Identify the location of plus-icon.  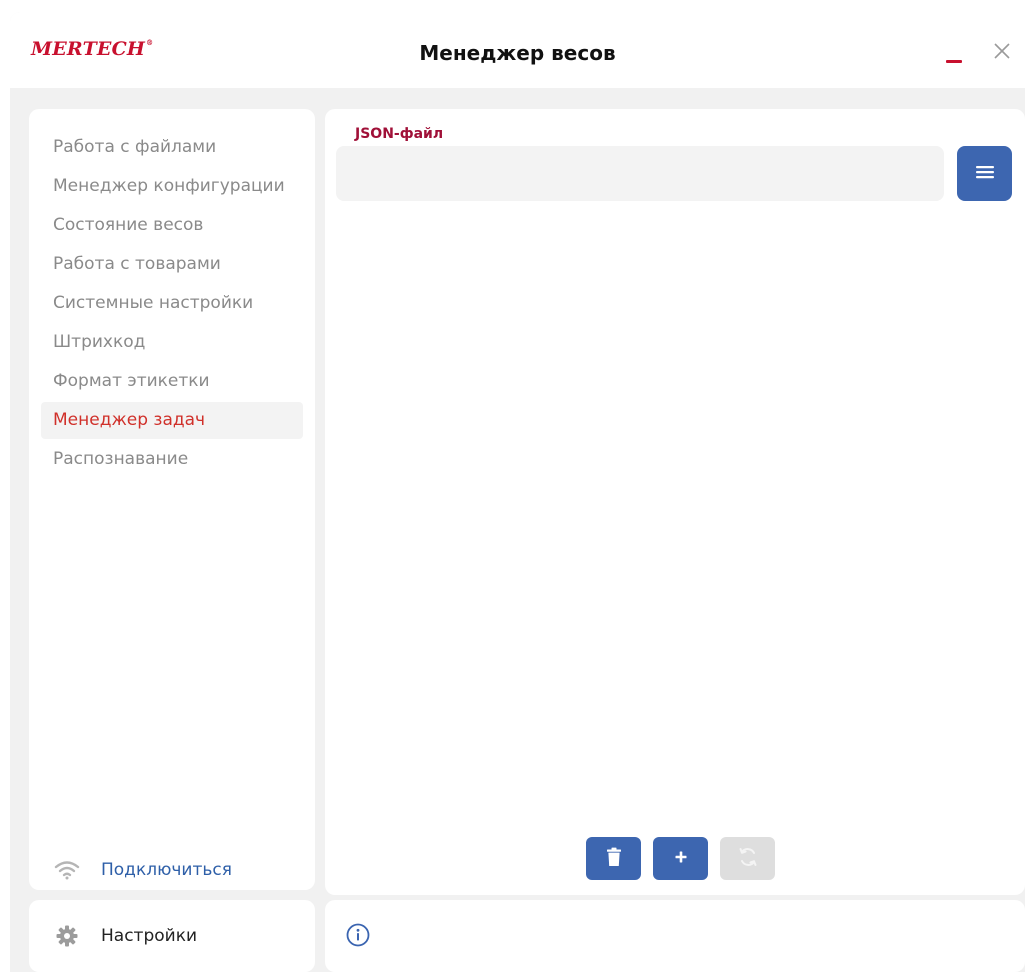
(681, 858).